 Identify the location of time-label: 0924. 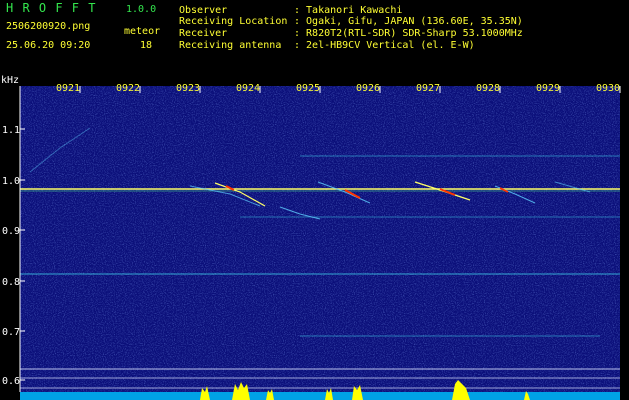
(248, 88).